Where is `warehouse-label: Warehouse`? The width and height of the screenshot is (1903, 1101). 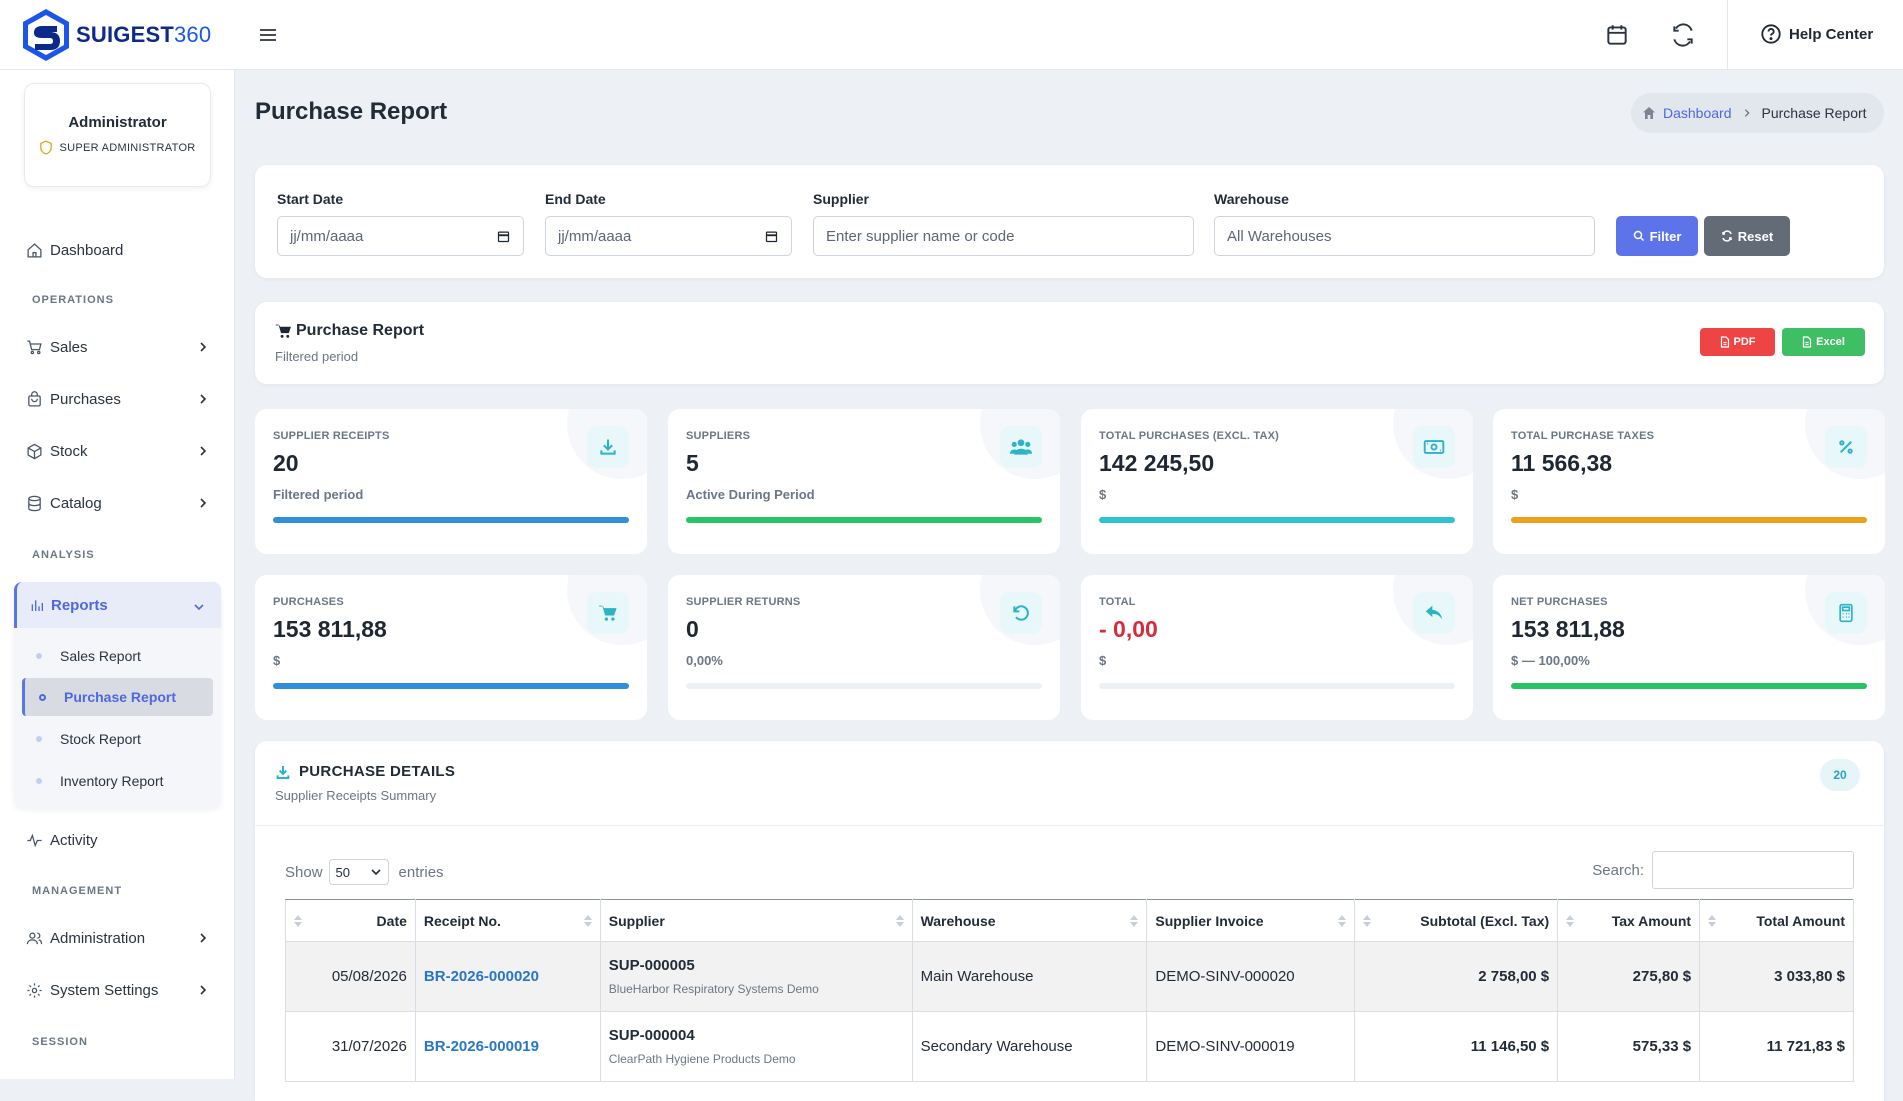
warehouse-label: Warehouse is located at coordinates (1251, 199).